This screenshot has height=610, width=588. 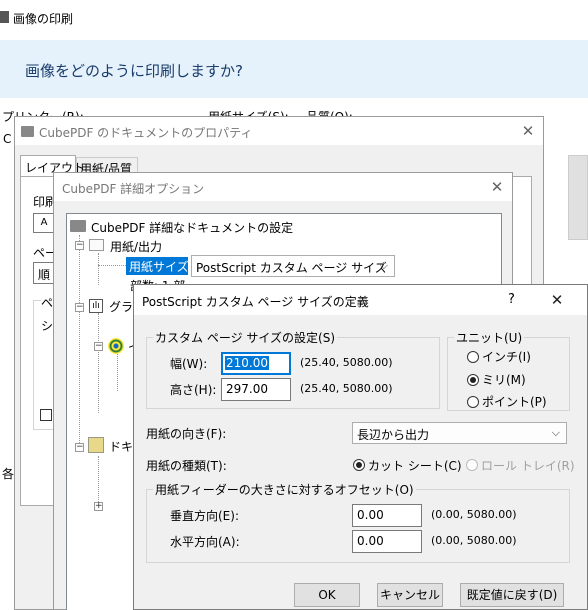 What do you see at coordinates (512, 595) in the screenshot?
I see `restore-defaults-button: 既定値に戻す(D)` at bounding box center [512, 595].